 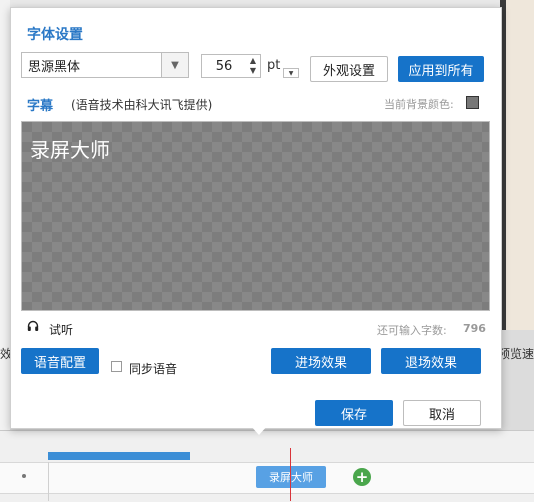 What do you see at coordinates (517, 165) in the screenshot?
I see `video-preview-panel` at bounding box center [517, 165].